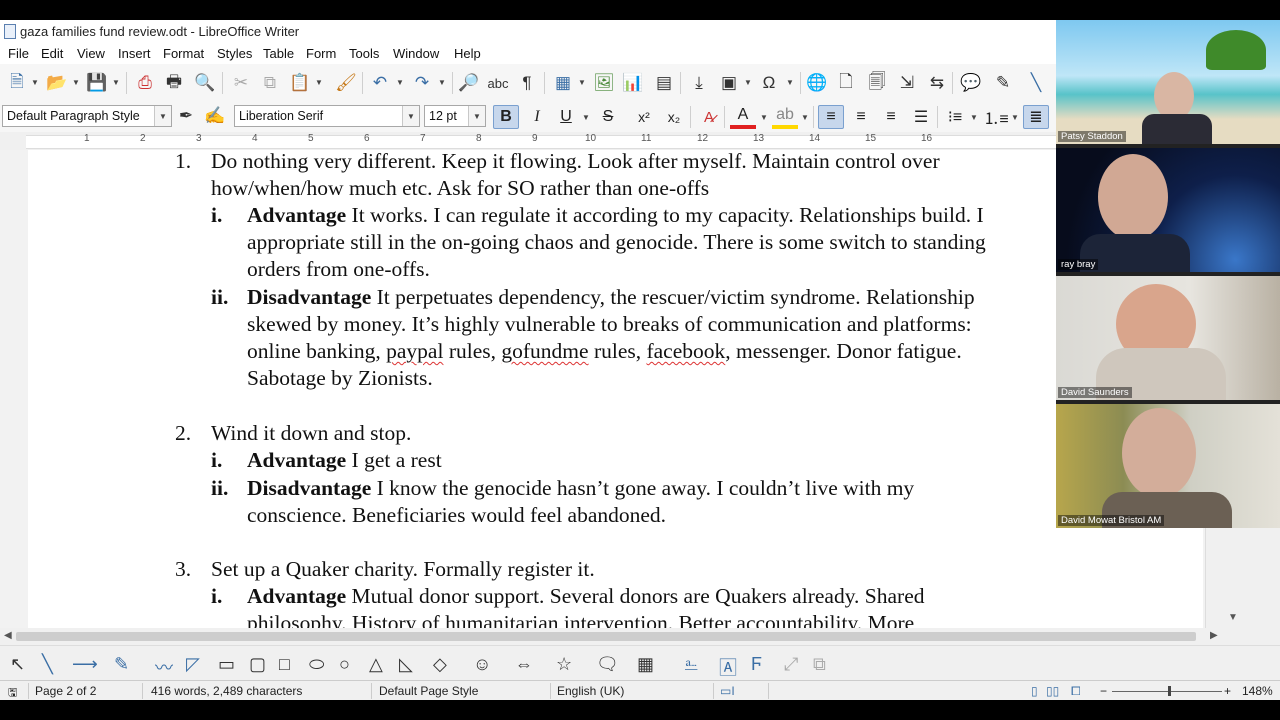  What do you see at coordinates (1167, 691) in the screenshot?
I see `zoom-slider` at bounding box center [1167, 691].